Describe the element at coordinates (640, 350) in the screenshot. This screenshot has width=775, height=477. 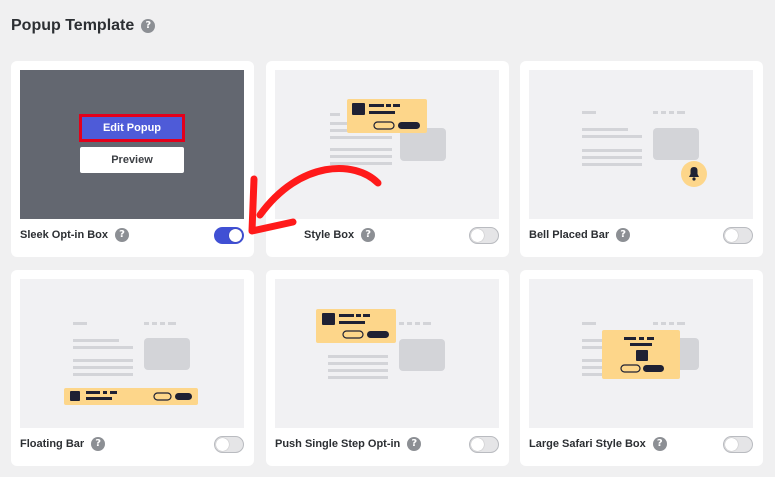
I see `safari-box-illustration` at that location.